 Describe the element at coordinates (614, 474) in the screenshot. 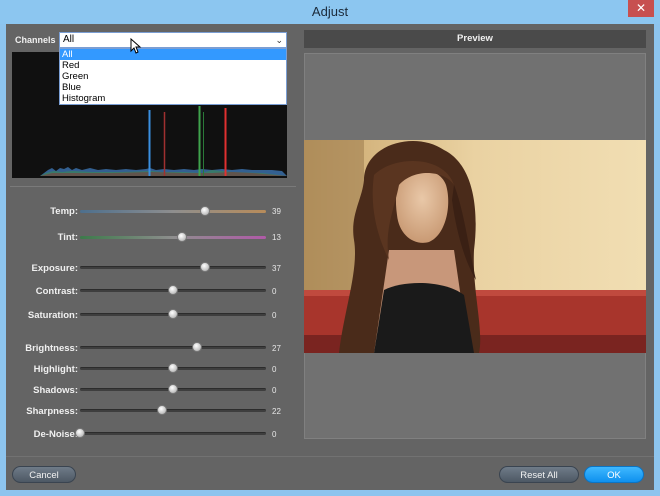

I see `ok-button: OK` at that location.